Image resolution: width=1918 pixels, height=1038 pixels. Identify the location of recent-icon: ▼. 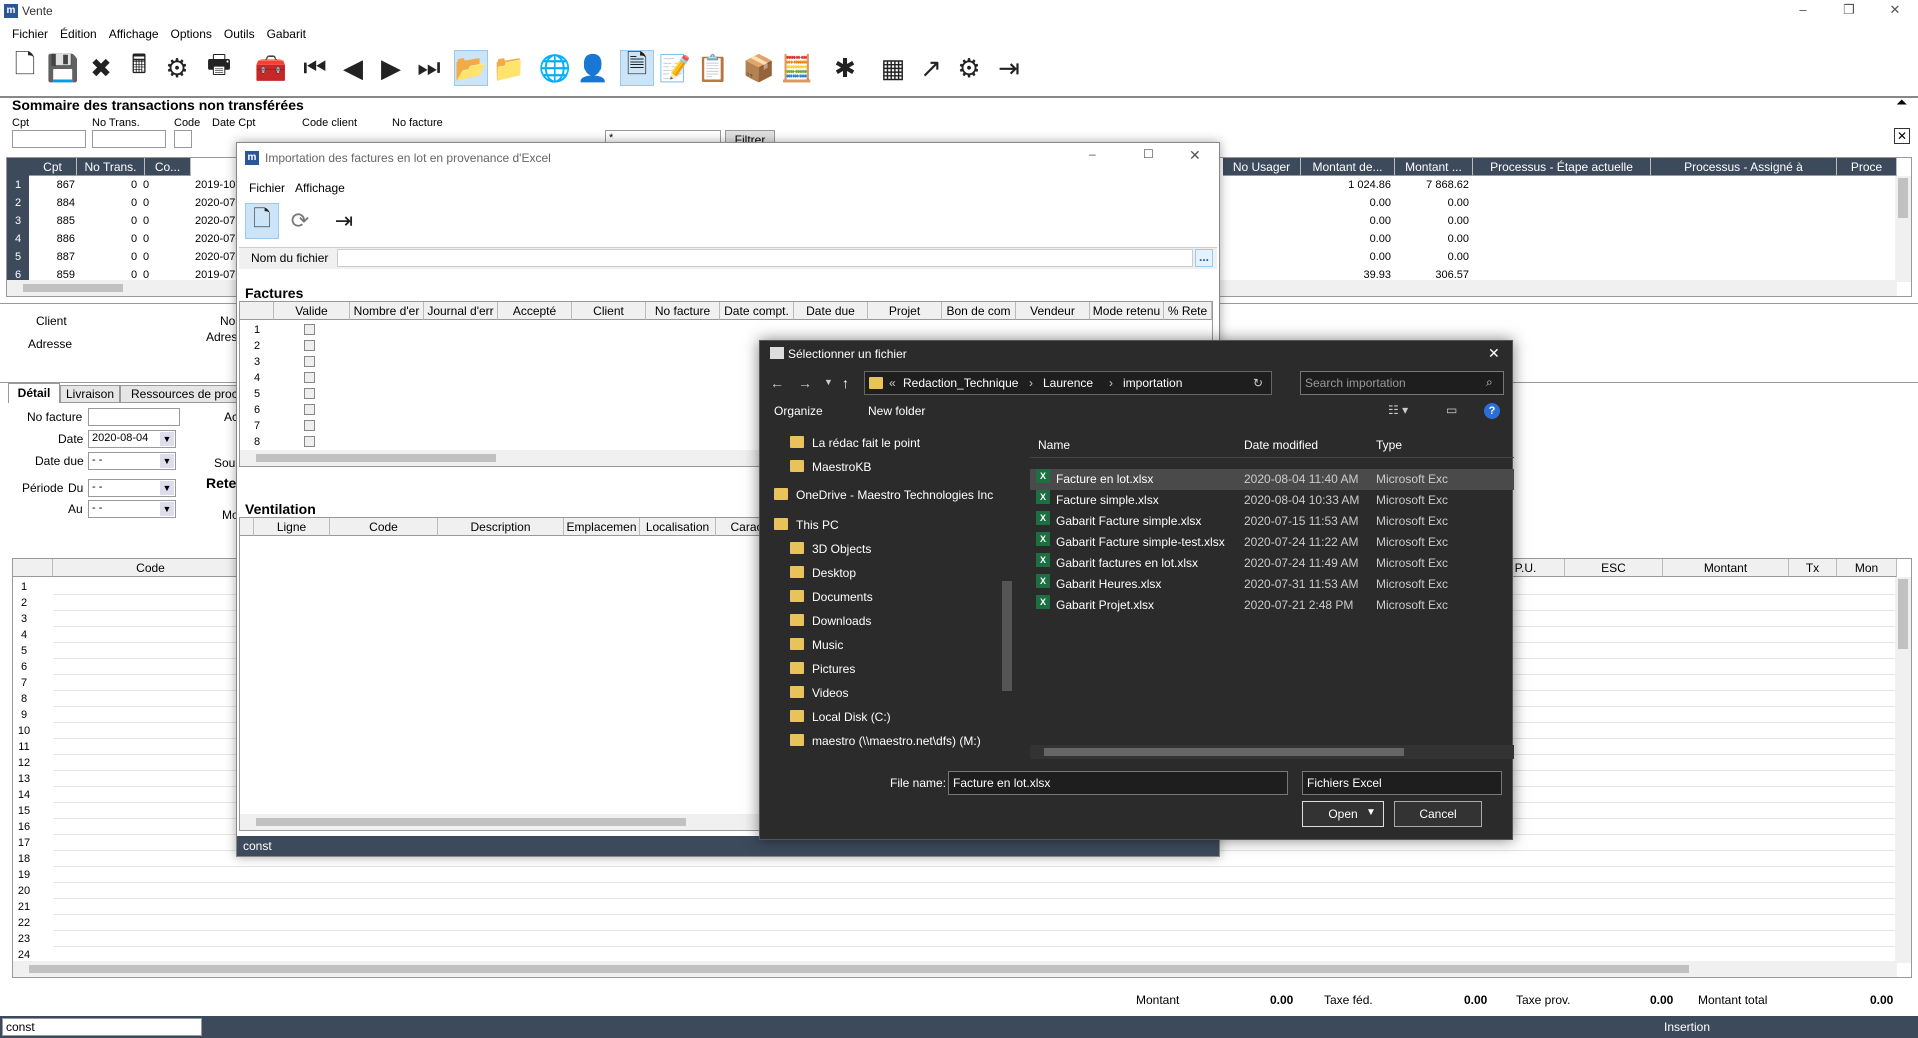
(828, 382).